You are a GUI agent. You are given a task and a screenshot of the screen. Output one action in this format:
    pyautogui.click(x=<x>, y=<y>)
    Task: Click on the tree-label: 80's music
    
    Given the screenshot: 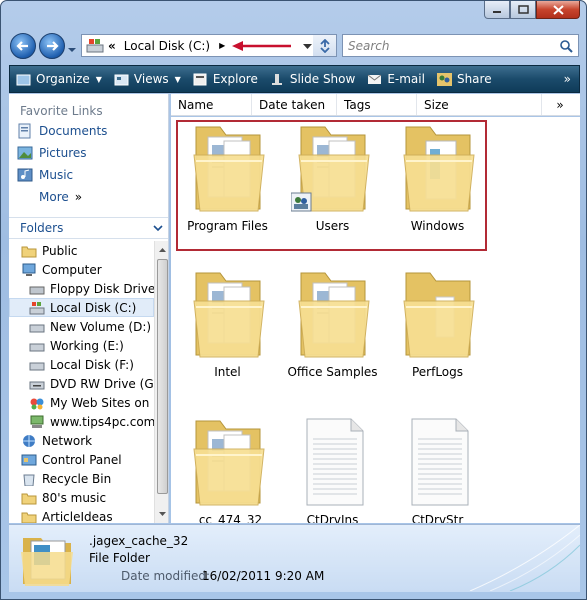 What is the action you would take?
    pyautogui.click(x=74, y=497)
    